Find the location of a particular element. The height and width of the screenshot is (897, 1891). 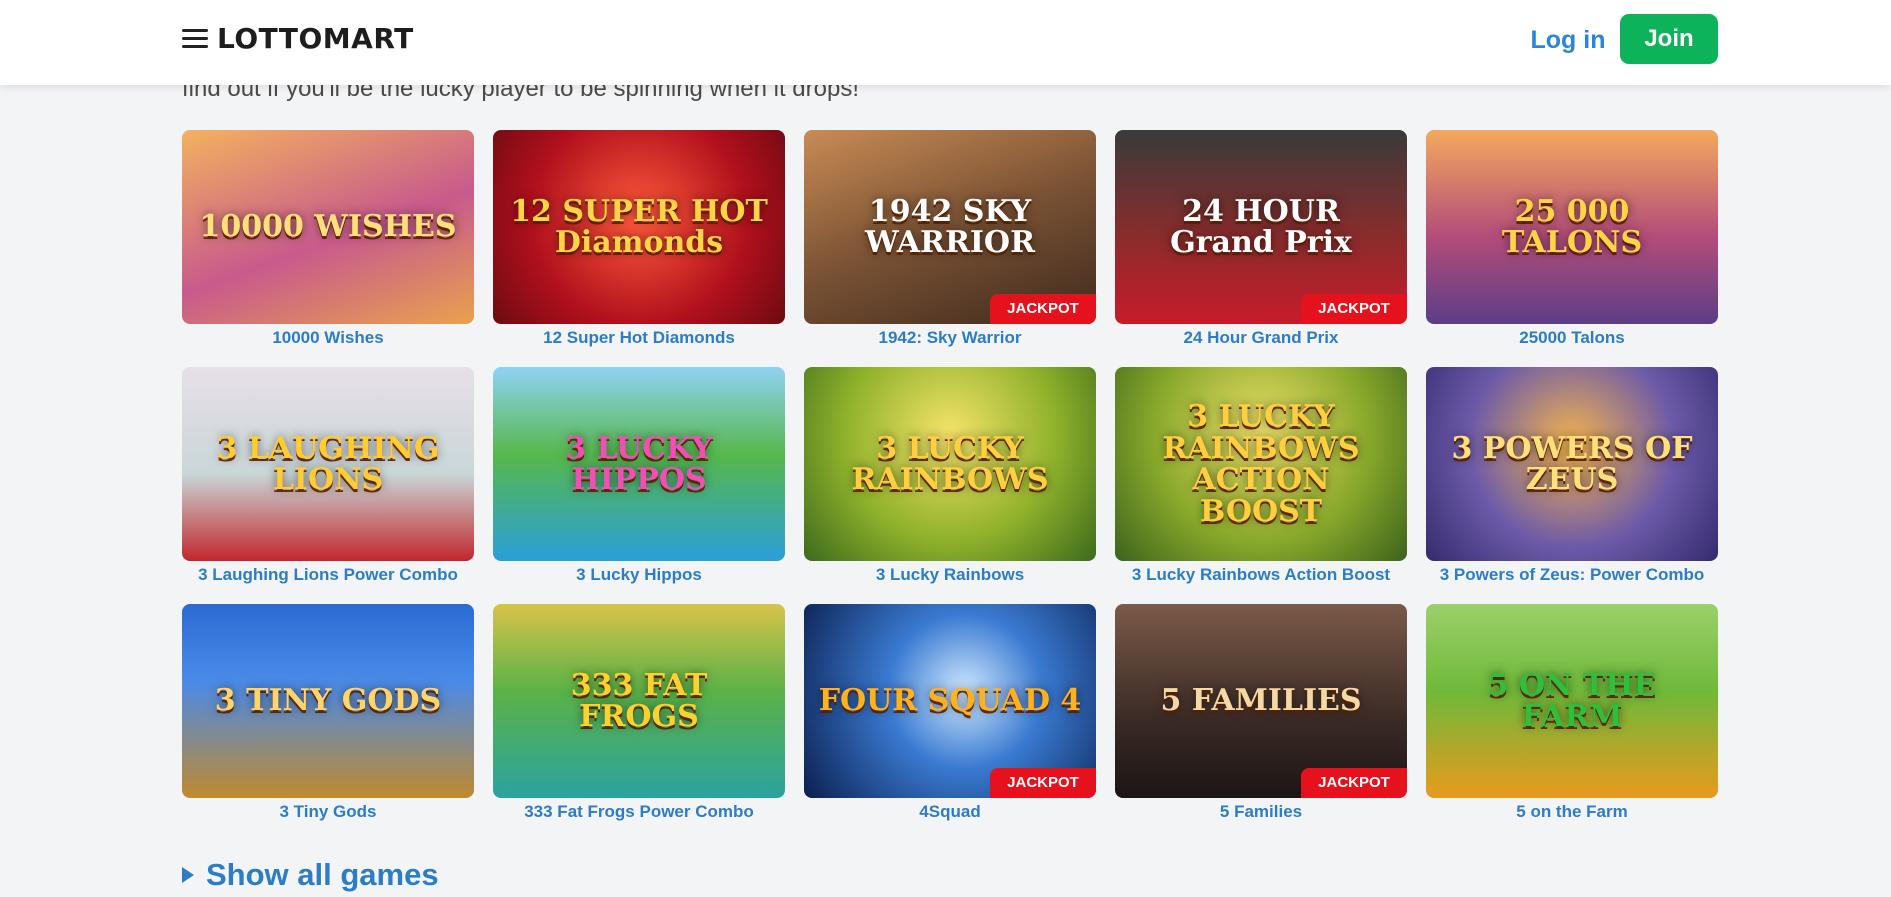

game-thumbnail: 5 ON THE FARM is located at coordinates (1572, 701).